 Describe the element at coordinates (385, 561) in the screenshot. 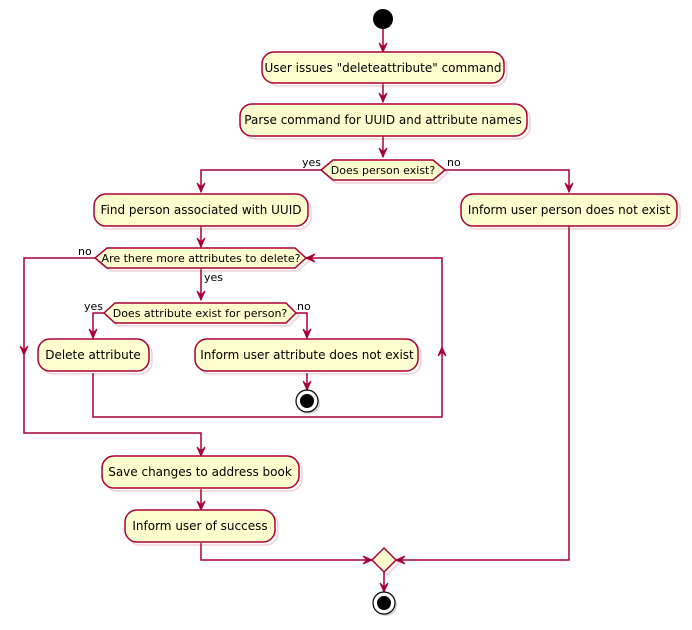

I see `merge-node` at that location.